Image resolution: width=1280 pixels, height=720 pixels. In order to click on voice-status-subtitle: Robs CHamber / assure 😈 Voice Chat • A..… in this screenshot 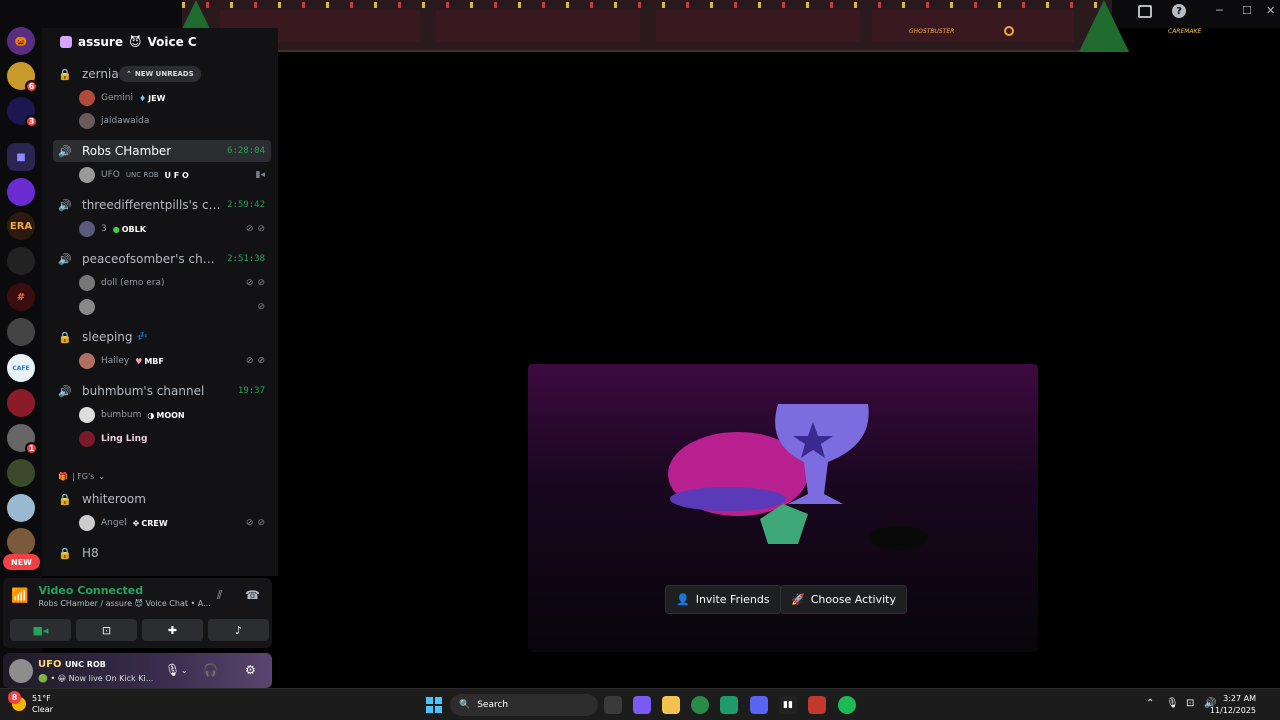, I will do `click(124, 603)`.